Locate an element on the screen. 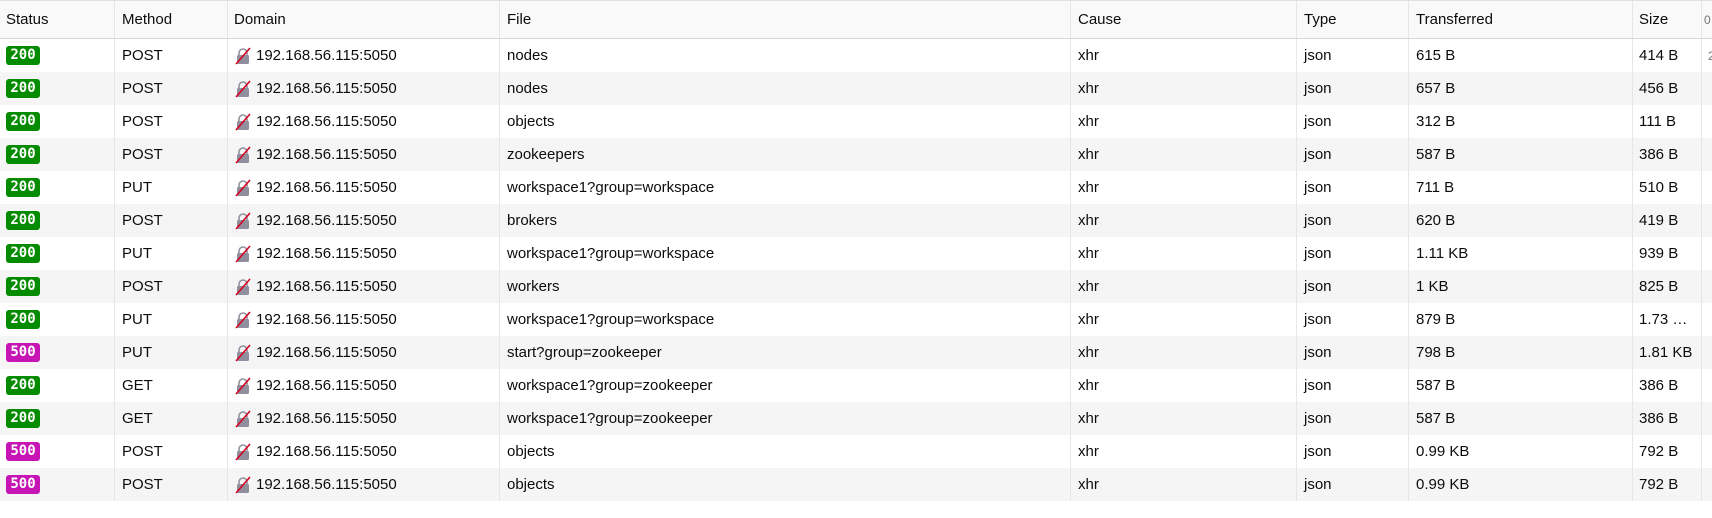 The image size is (1712, 518). column-header-waterfall: 0 is located at coordinates (1707, 19).